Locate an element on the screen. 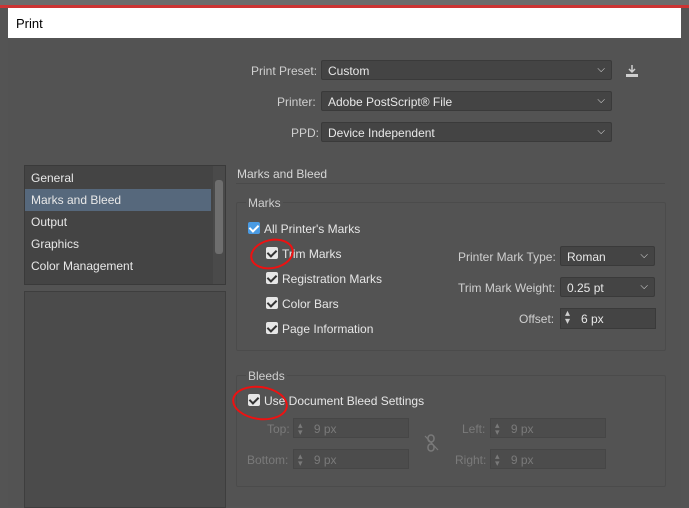 Image resolution: width=689 pixels, height=508 pixels. trim-mark-weight-value: 0.25 pt is located at coordinates (585, 288).